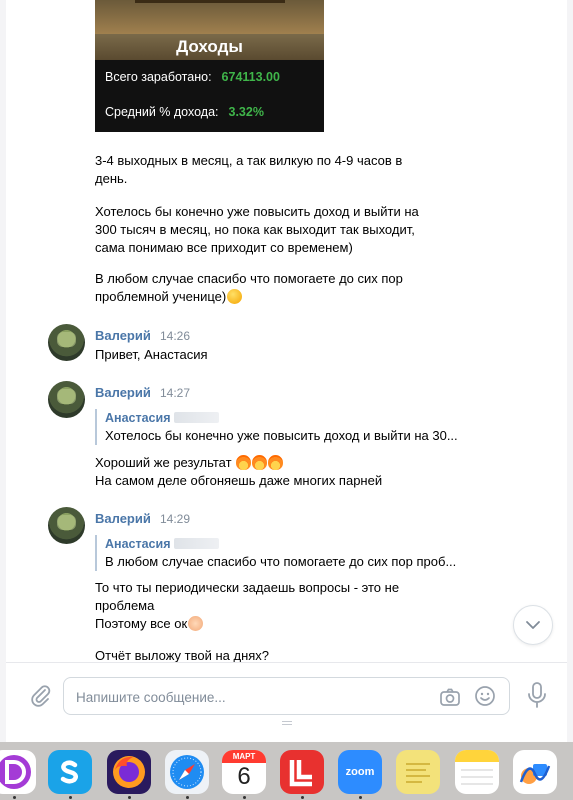  I want to click on message-line: Поэтому все ок, so click(247, 624).